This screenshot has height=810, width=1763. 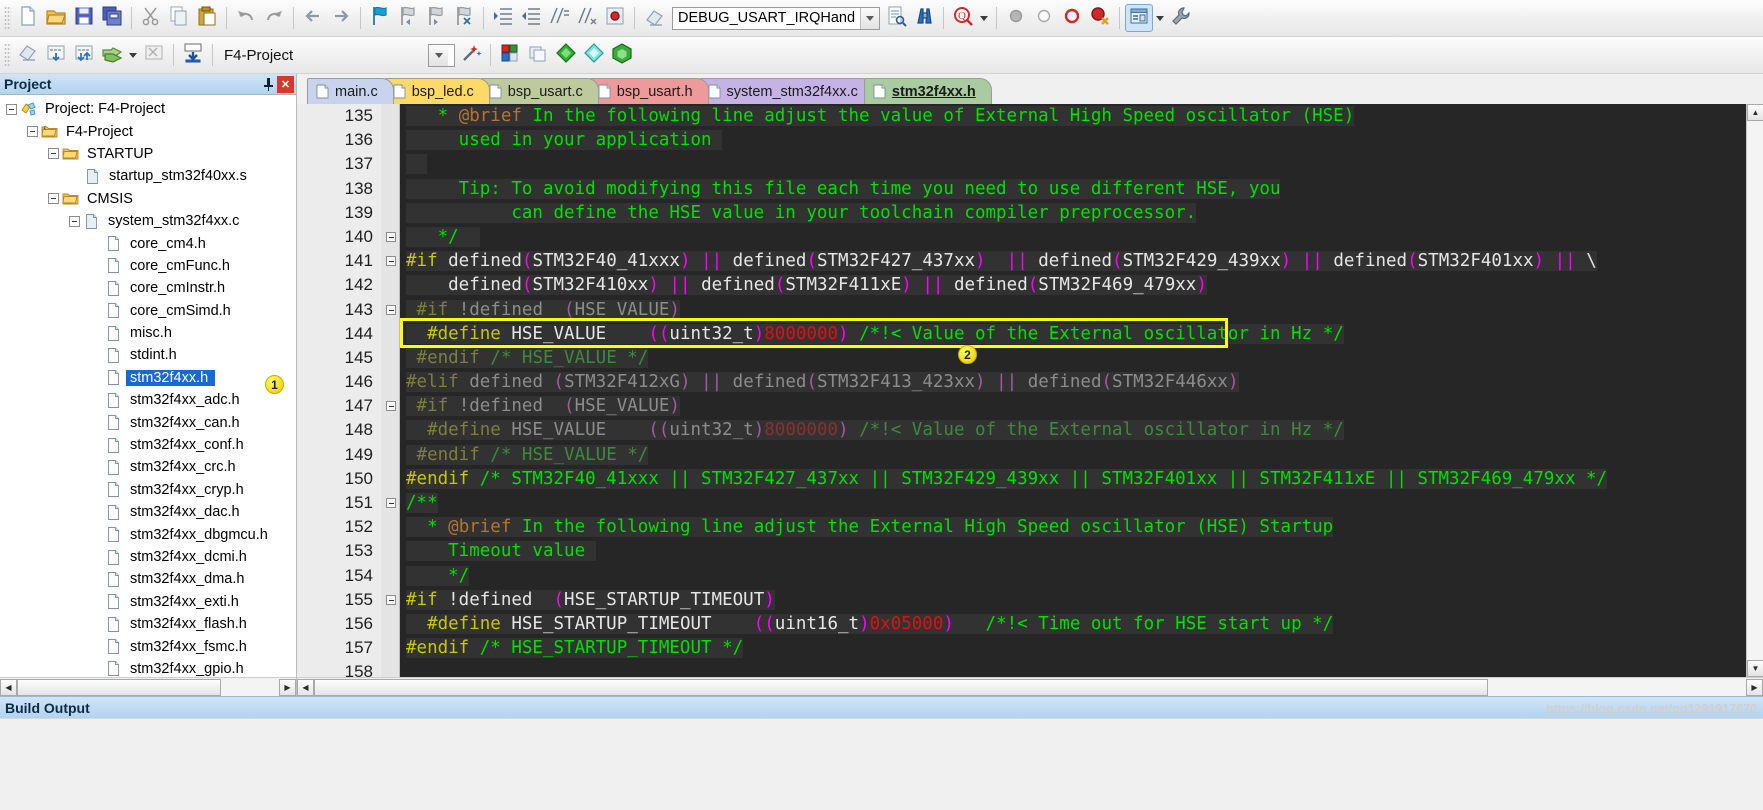 What do you see at coordinates (1021, 551) in the screenshot?
I see `code-line: 153 Timeout value` at bounding box center [1021, 551].